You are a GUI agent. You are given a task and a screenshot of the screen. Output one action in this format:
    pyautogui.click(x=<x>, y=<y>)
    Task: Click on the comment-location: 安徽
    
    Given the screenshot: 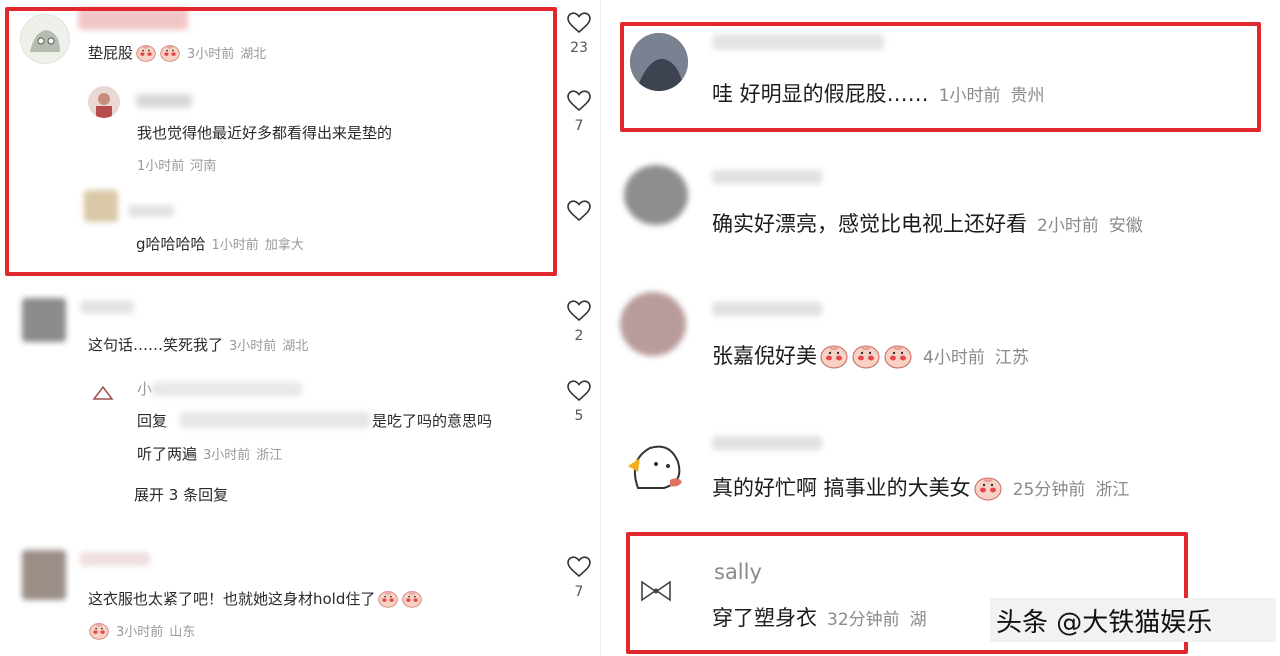 What is the action you would take?
    pyautogui.click(x=1125, y=226)
    